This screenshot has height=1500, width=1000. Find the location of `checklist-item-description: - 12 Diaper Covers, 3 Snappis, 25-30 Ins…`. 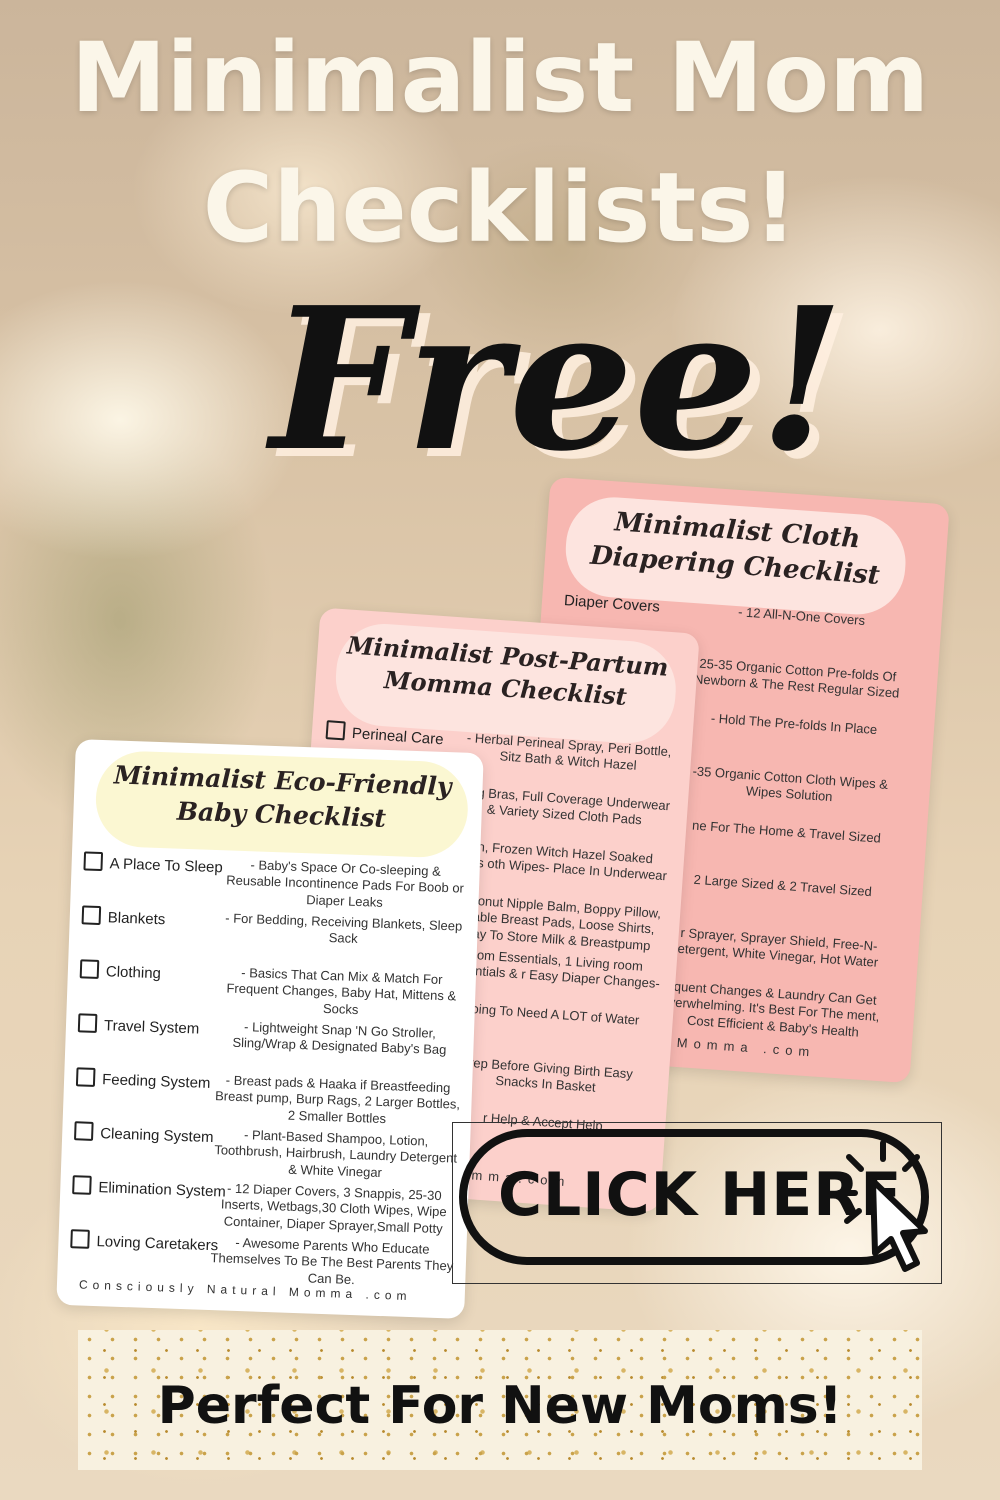

checklist-item-description: - 12 Diaper Covers, 3 Snappis, 25-30 Ins… is located at coordinates (333, 1208).